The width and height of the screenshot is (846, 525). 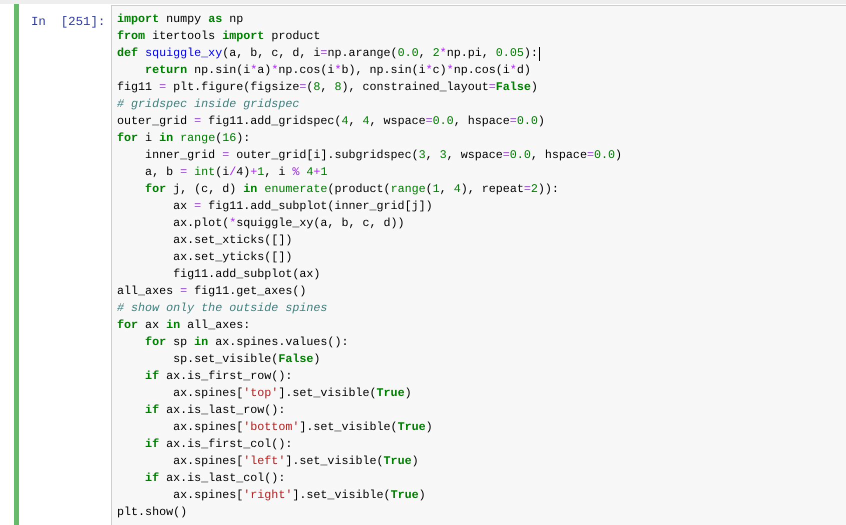 What do you see at coordinates (236, 172) in the screenshot?
I see `code-line: a, b = int(i/4)+1, i % 4+1` at bounding box center [236, 172].